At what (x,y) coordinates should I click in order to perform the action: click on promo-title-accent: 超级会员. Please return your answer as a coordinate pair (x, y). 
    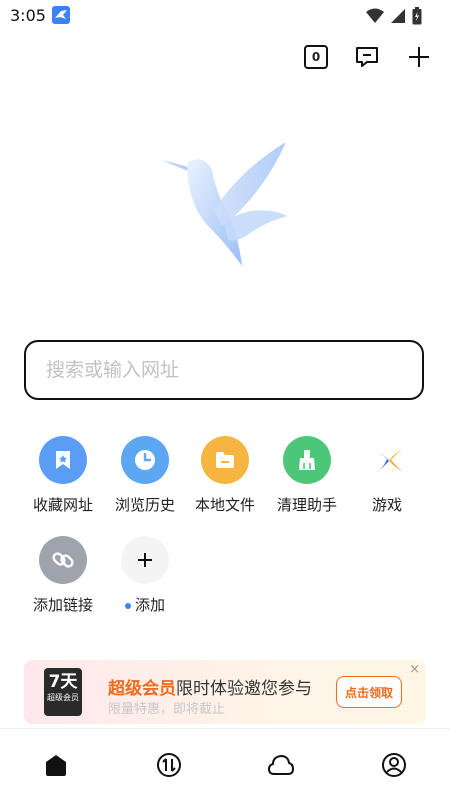
    Looking at the image, I should click on (142, 689).